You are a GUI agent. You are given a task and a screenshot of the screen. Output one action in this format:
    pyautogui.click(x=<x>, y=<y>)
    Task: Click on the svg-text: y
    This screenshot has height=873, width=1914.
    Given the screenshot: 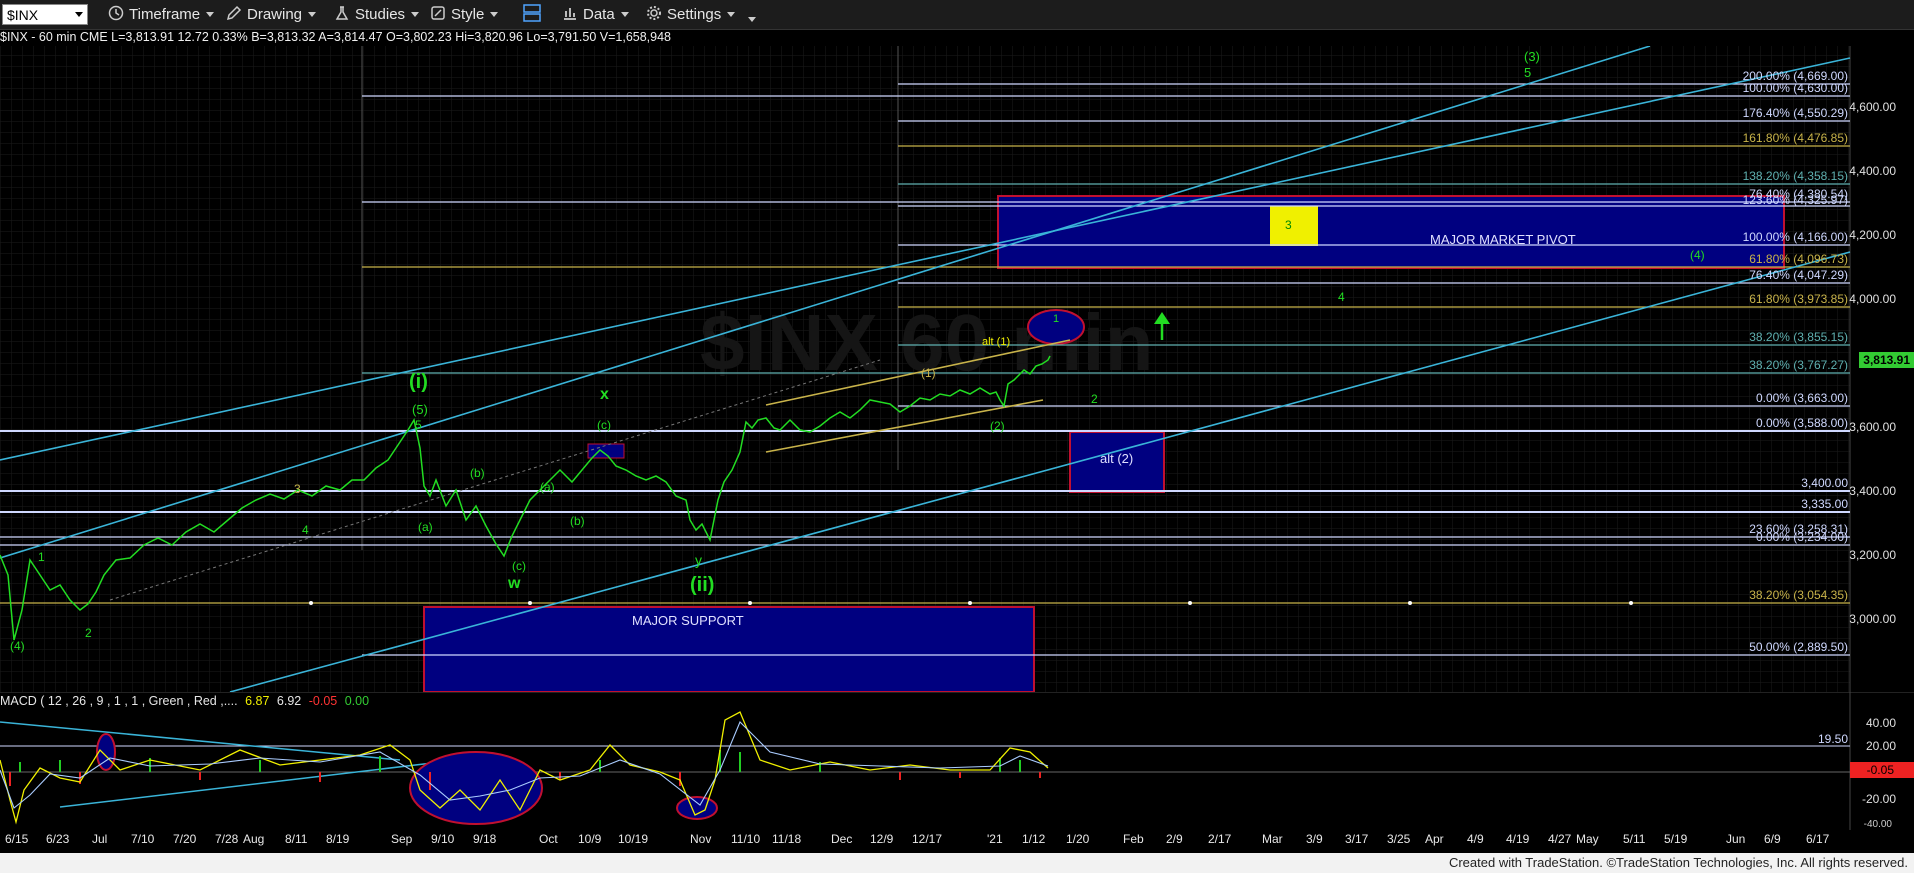 What is the action you would take?
    pyautogui.click(x=698, y=560)
    